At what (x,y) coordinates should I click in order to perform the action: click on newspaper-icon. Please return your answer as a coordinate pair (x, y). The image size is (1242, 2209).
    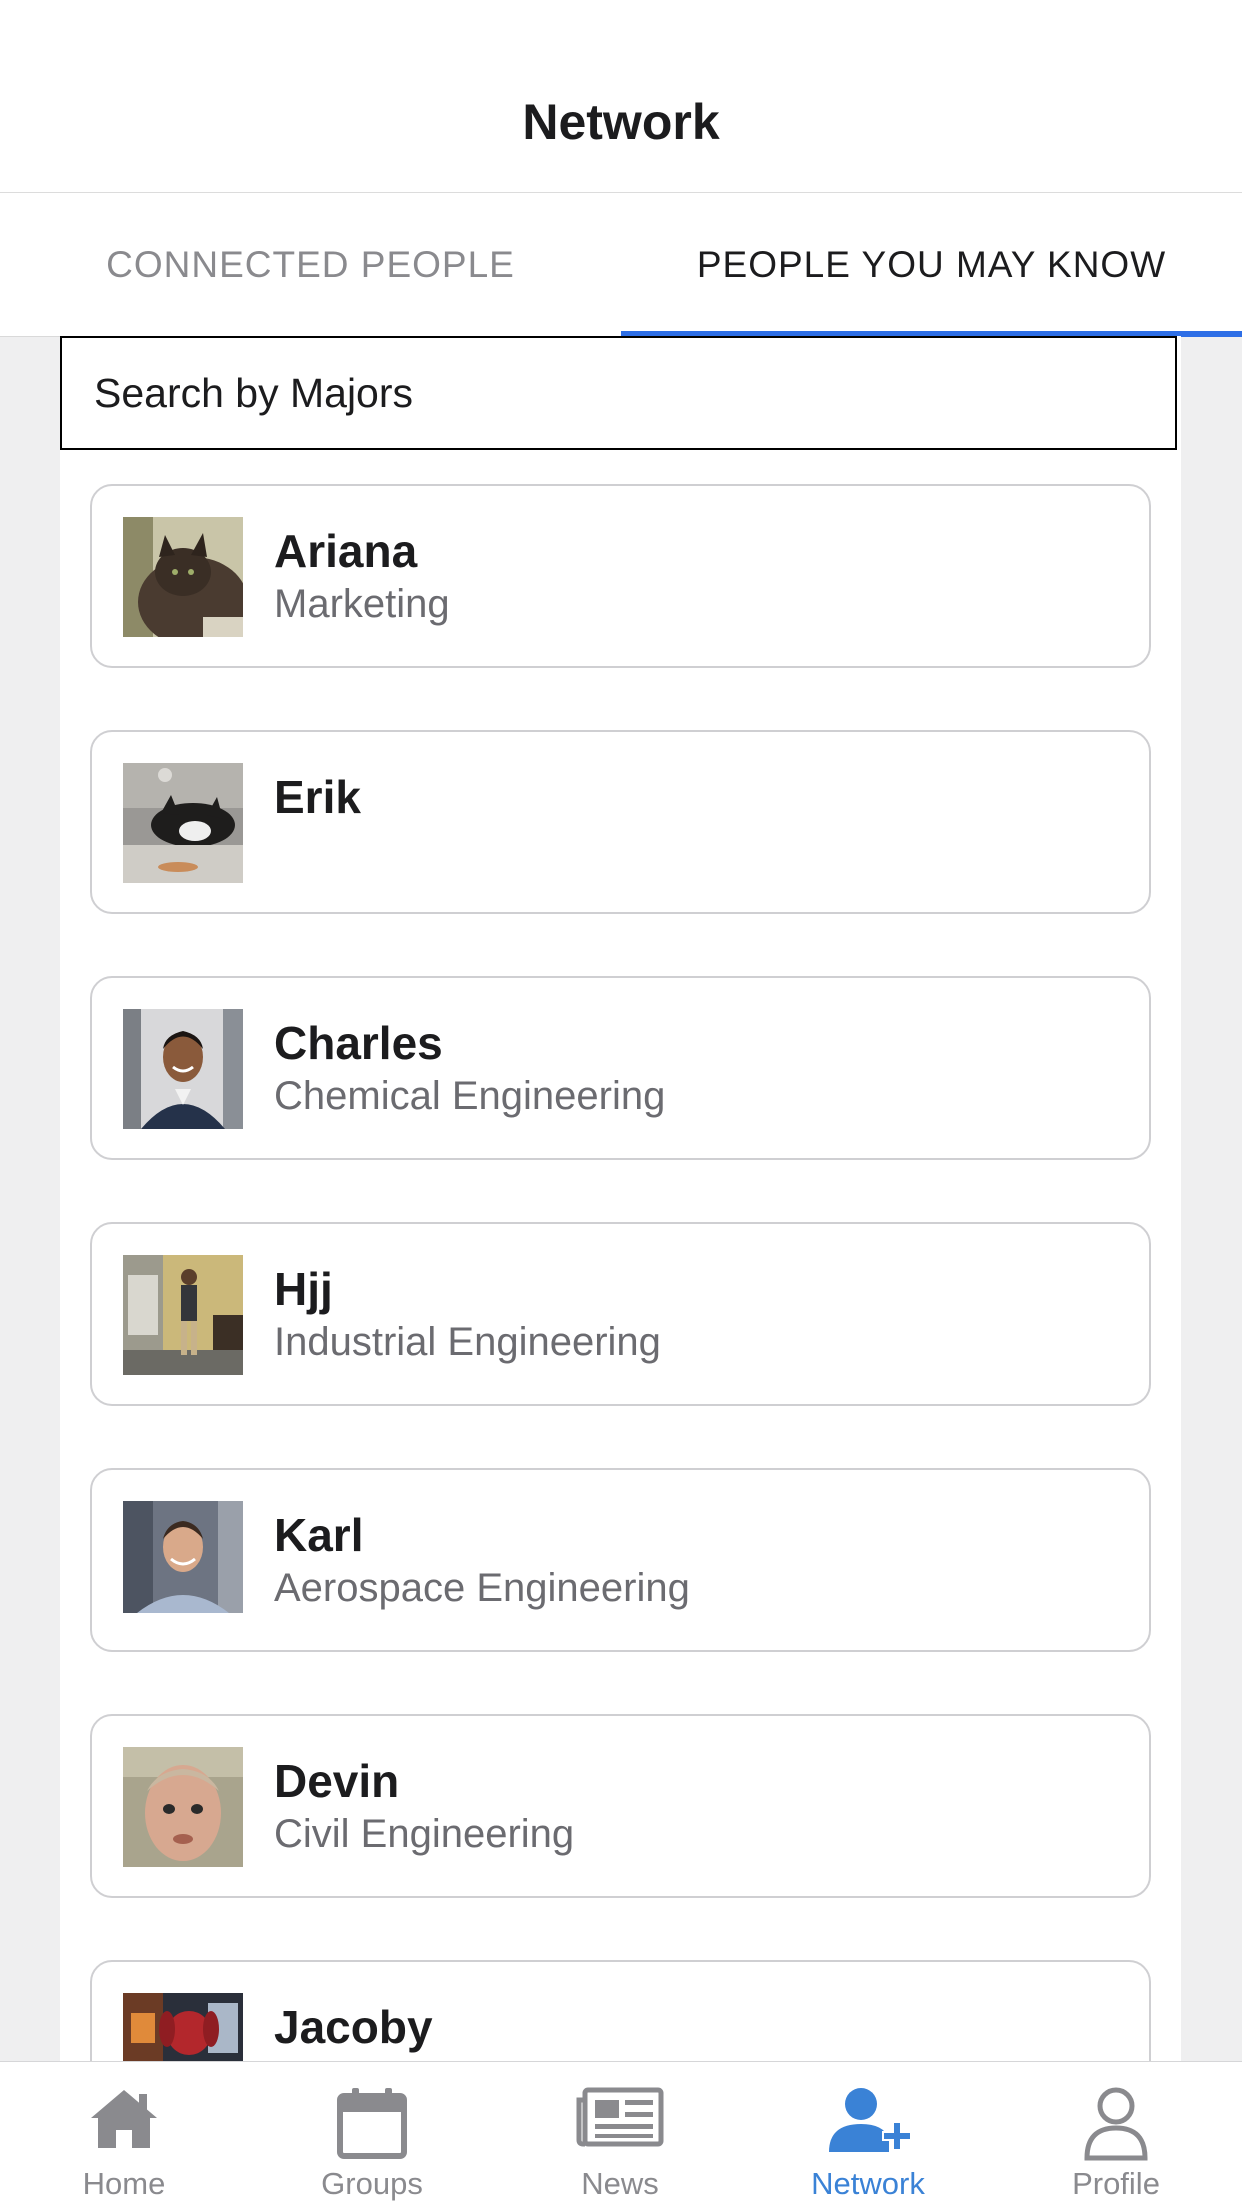
    Looking at the image, I should click on (620, 2126).